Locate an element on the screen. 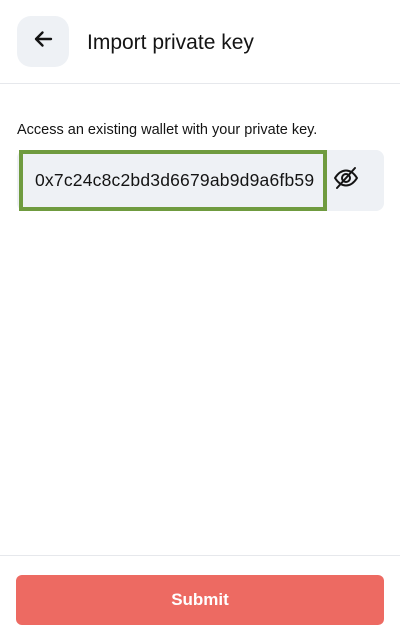  private-key-field is located at coordinates (200, 180).